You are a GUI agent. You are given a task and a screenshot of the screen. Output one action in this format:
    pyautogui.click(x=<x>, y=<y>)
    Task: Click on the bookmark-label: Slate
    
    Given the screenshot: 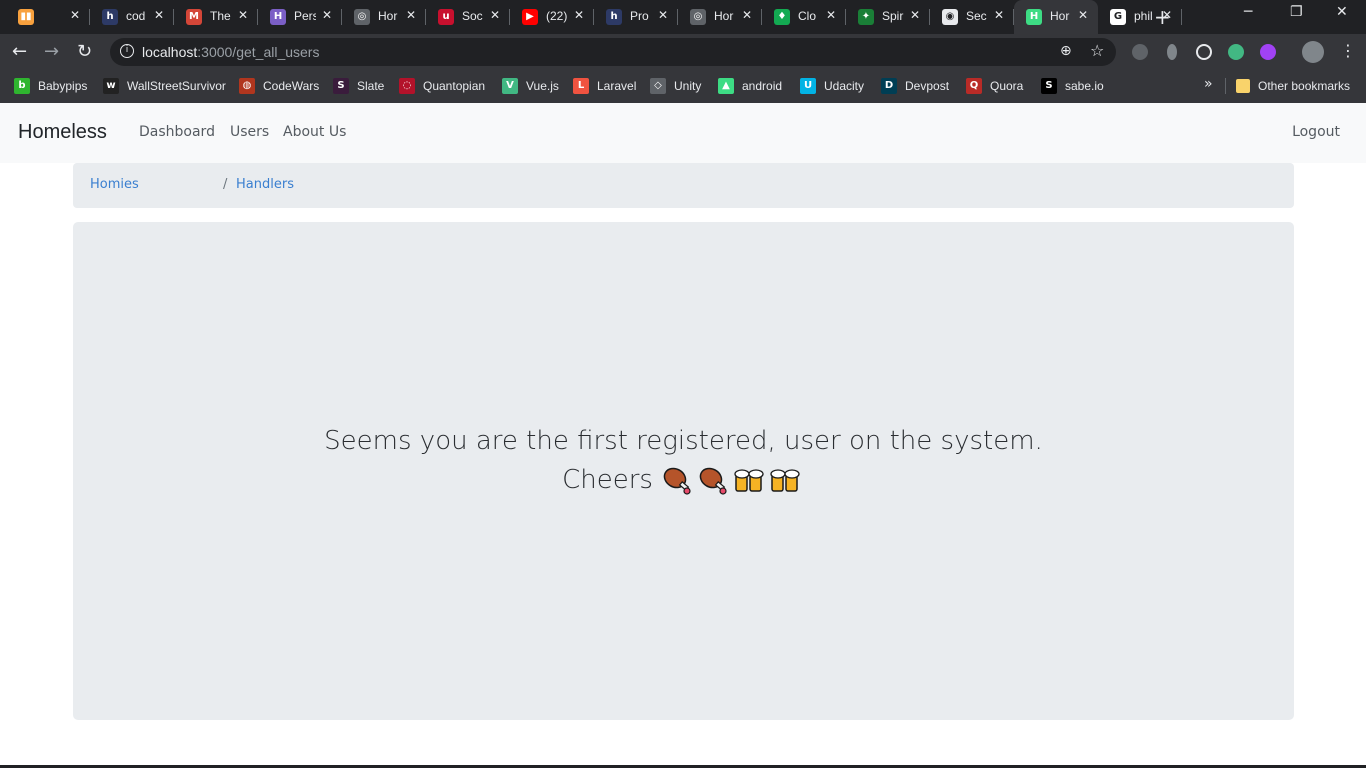 What is the action you would take?
    pyautogui.click(x=371, y=86)
    